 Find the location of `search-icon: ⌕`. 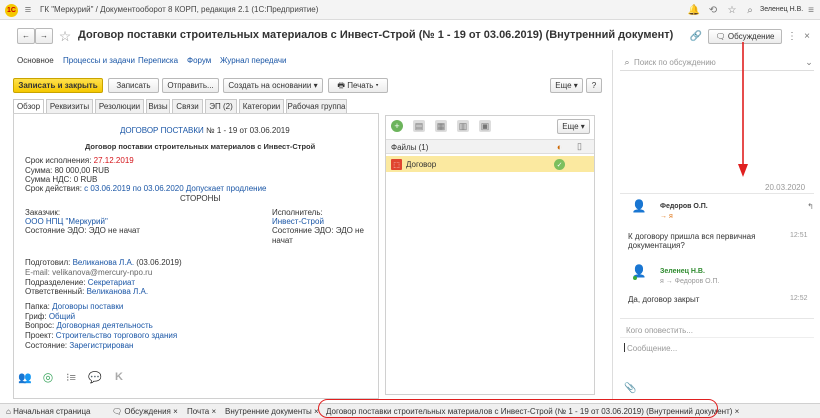

search-icon: ⌕ is located at coordinates (750, 10).